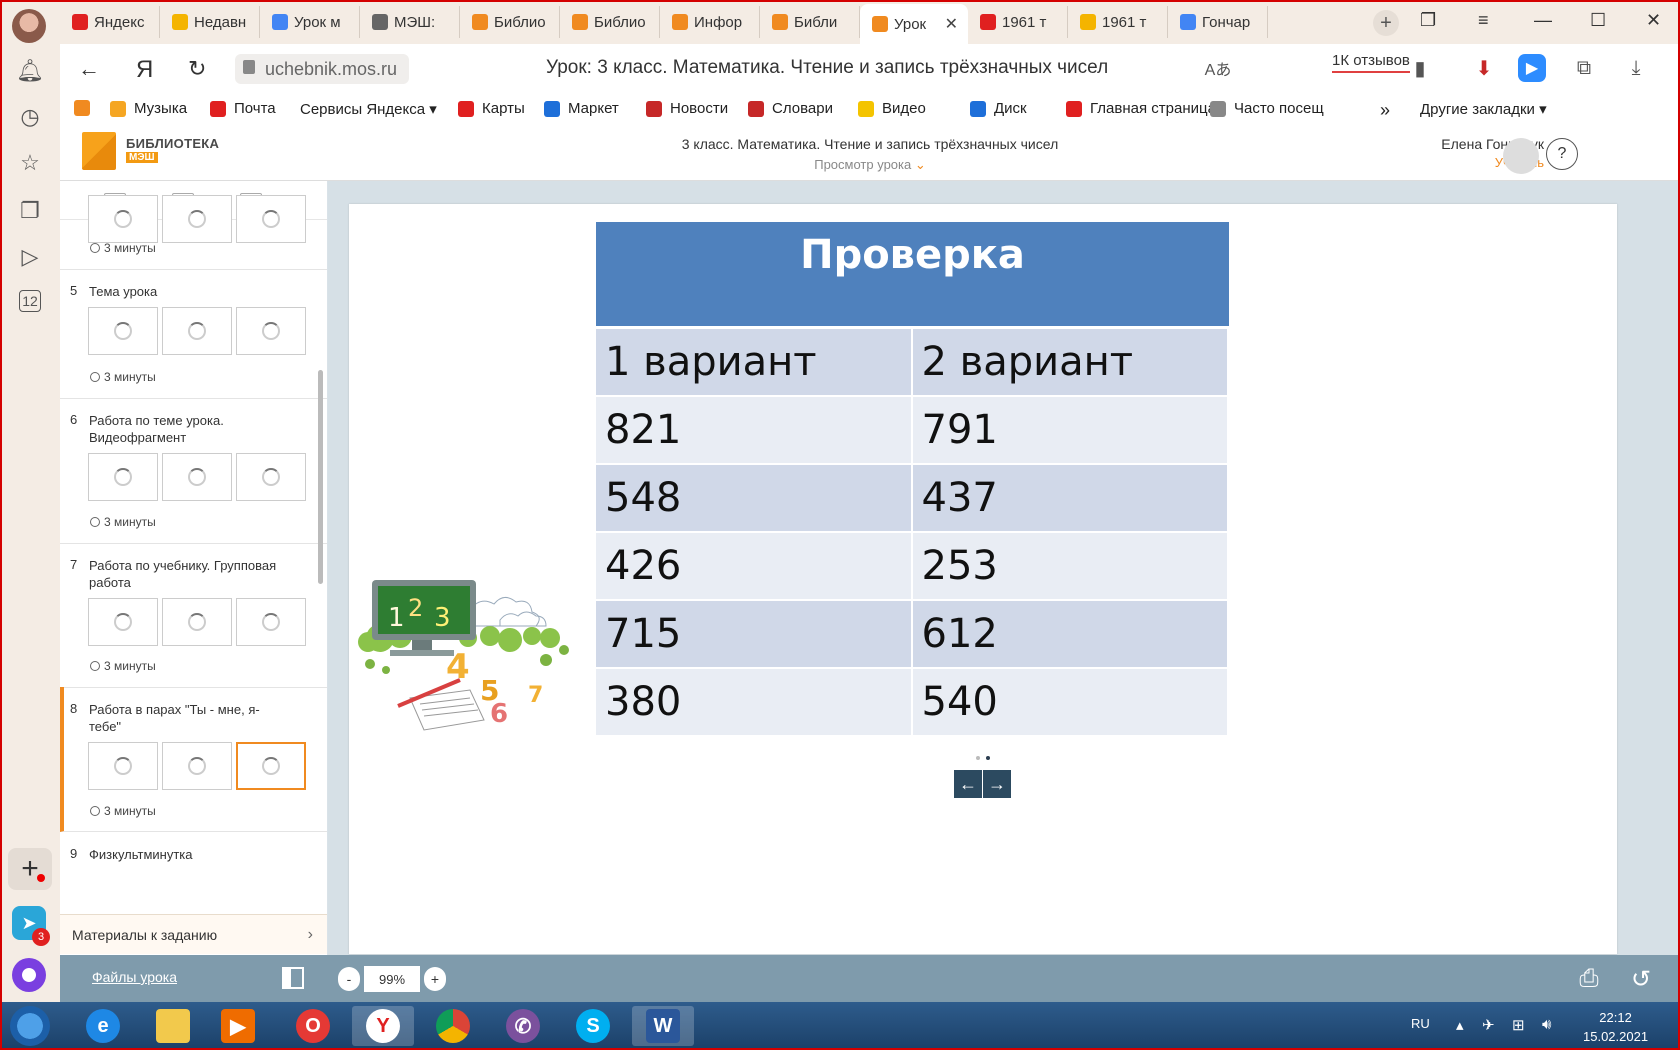 The image size is (1680, 1050). Describe the element at coordinates (392, 979) in the screenshot. I see `zoom-value: 99%` at that location.